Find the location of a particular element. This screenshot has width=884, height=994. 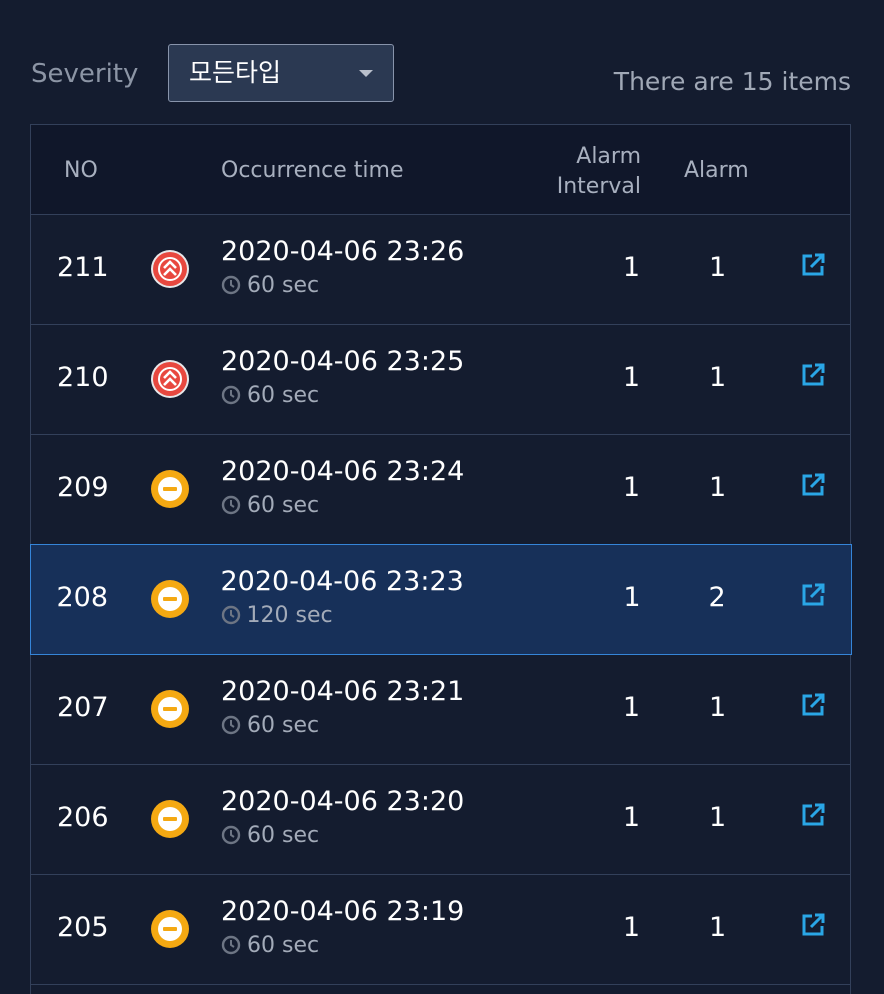

occurrence-time: 2020-04-06 23:26 is located at coordinates (343, 251).